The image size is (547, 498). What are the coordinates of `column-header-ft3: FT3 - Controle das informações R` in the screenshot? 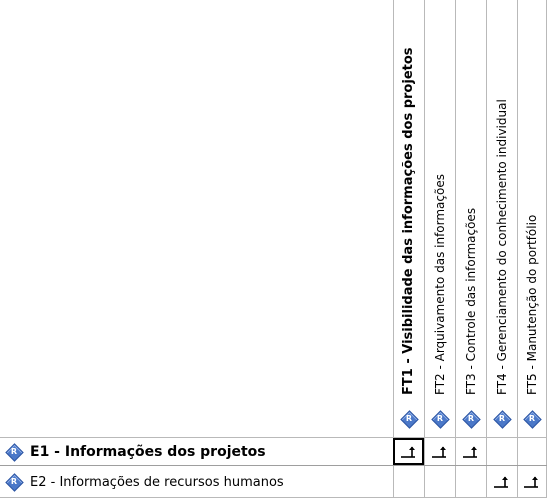 It's located at (470, 218).